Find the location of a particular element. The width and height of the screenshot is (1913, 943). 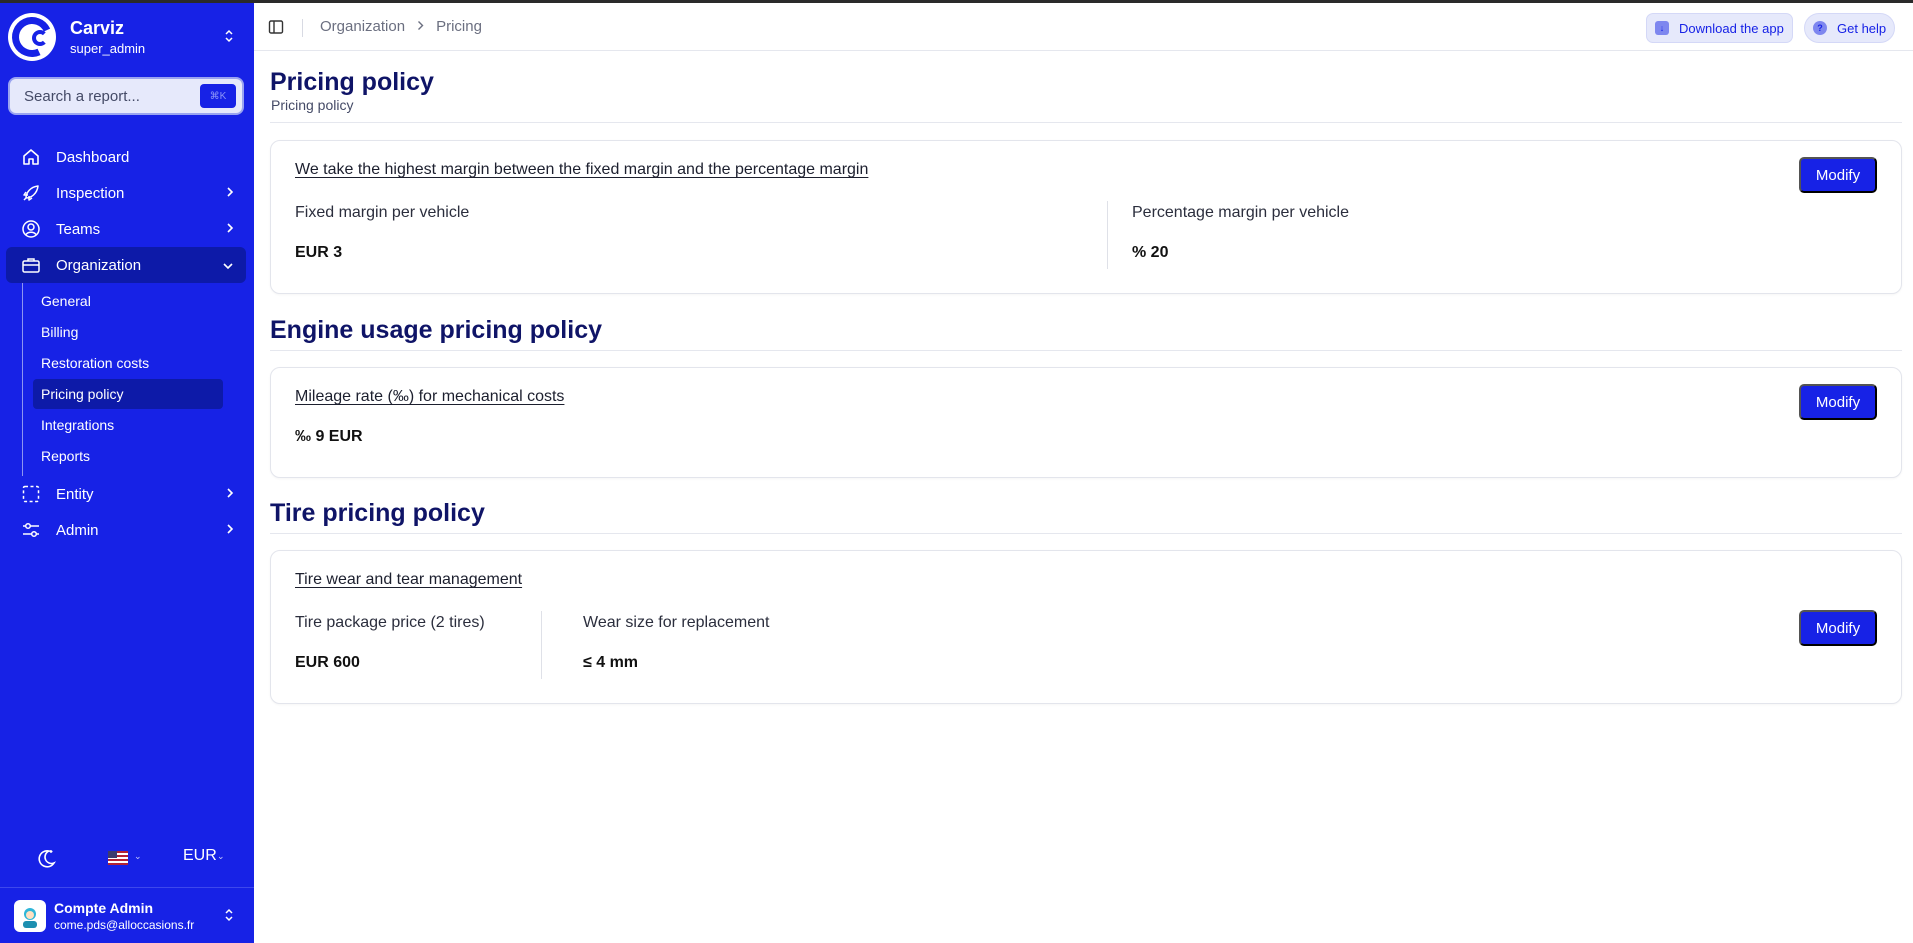

dashed-square-icon is located at coordinates (31, 494).